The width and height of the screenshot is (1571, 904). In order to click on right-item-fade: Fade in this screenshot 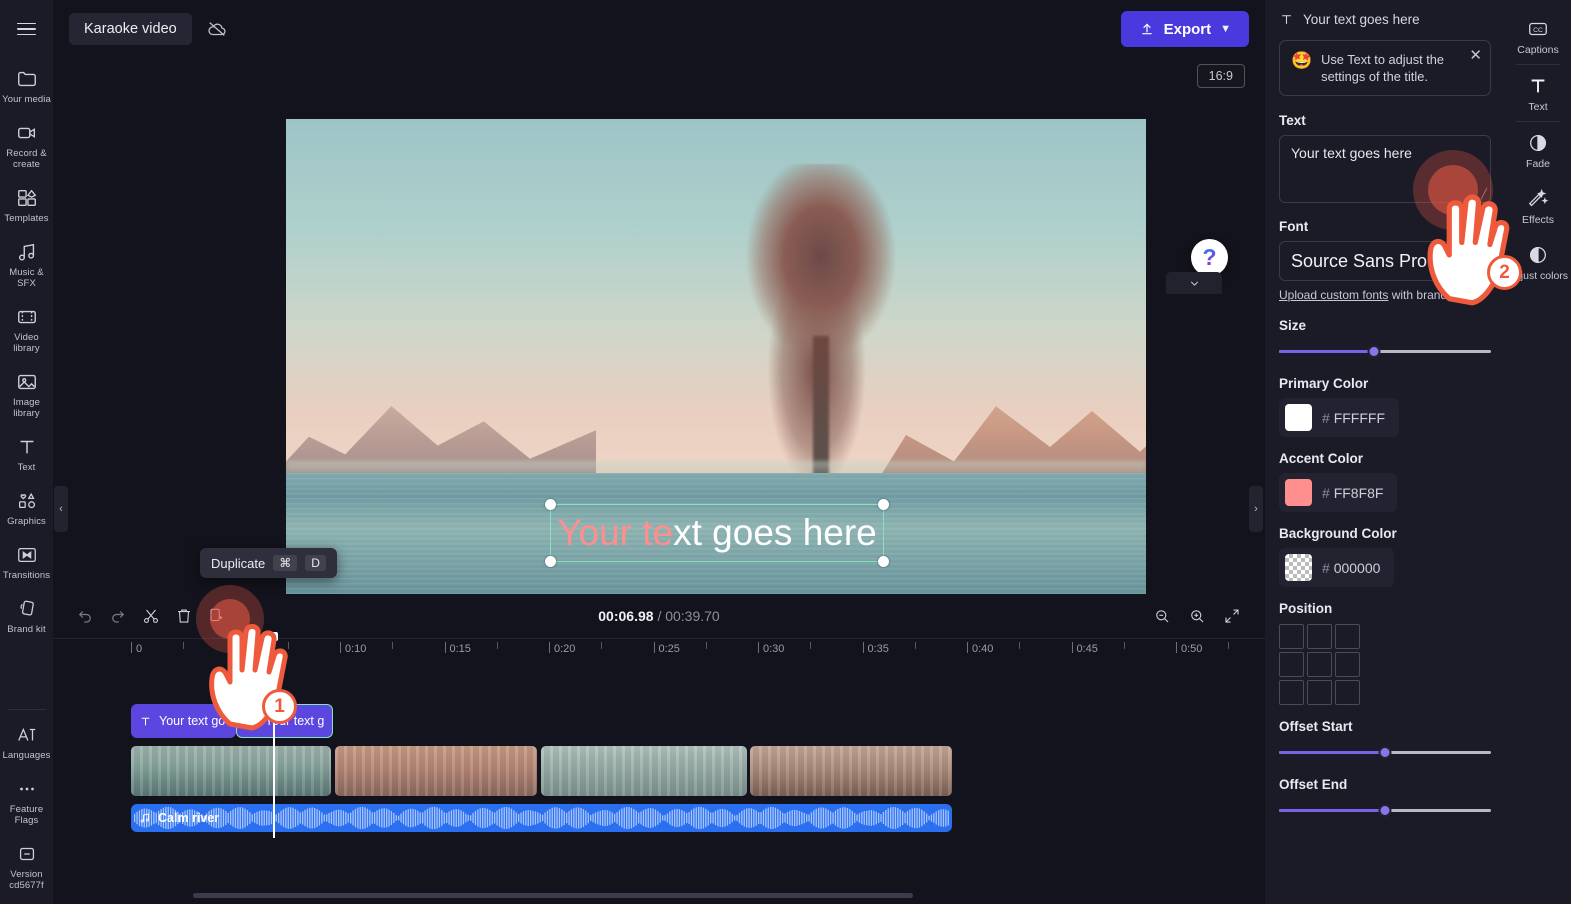, I will do `click(1538, 150)`.